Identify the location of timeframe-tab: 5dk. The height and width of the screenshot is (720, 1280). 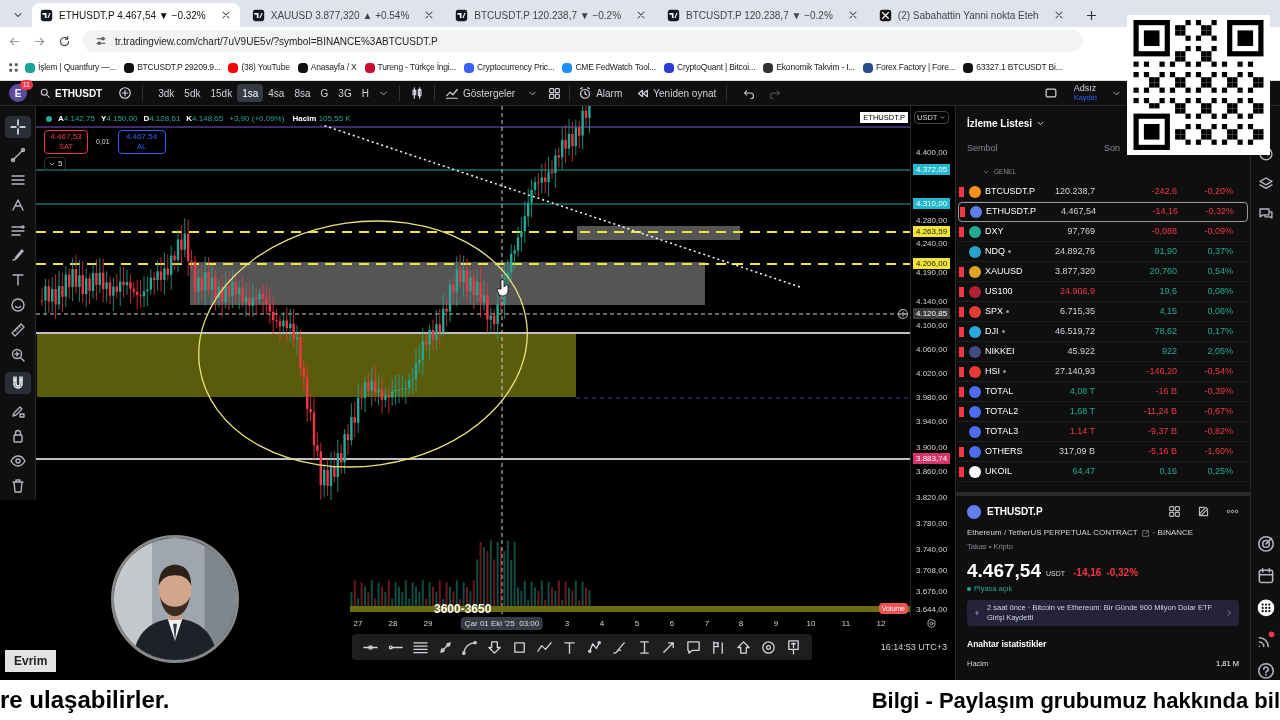
(192, 93).